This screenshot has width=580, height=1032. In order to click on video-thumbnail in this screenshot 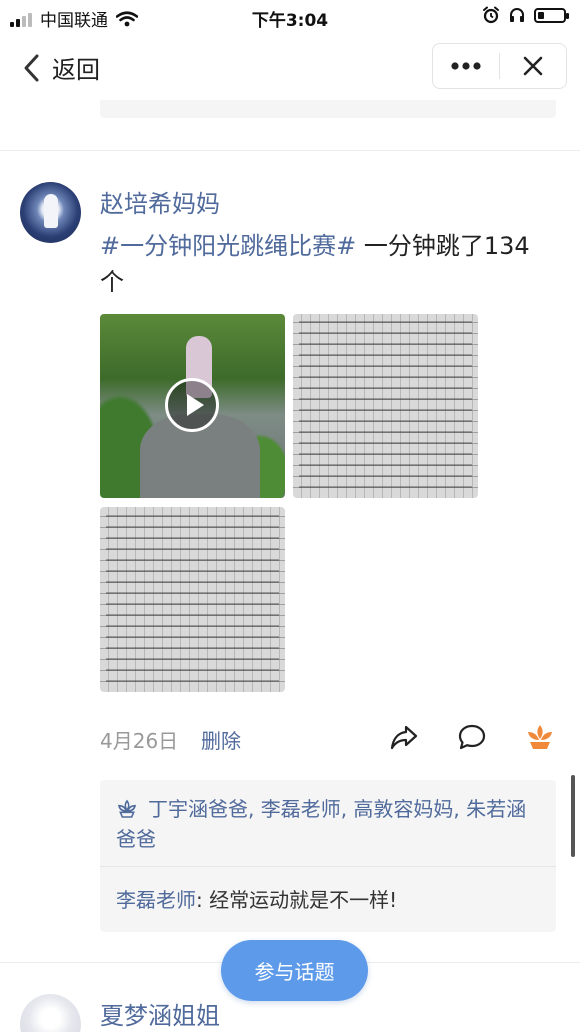, I will do `click(192, 406)`.